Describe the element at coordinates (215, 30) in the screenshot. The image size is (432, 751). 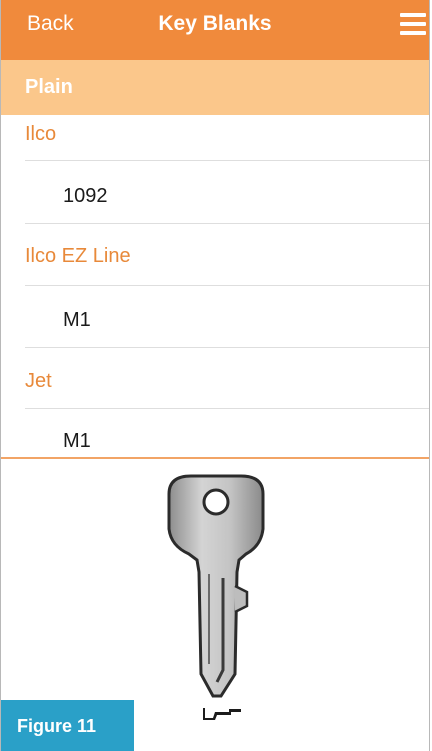
I see `navigation-bar: Back Key Blanks` at that location.